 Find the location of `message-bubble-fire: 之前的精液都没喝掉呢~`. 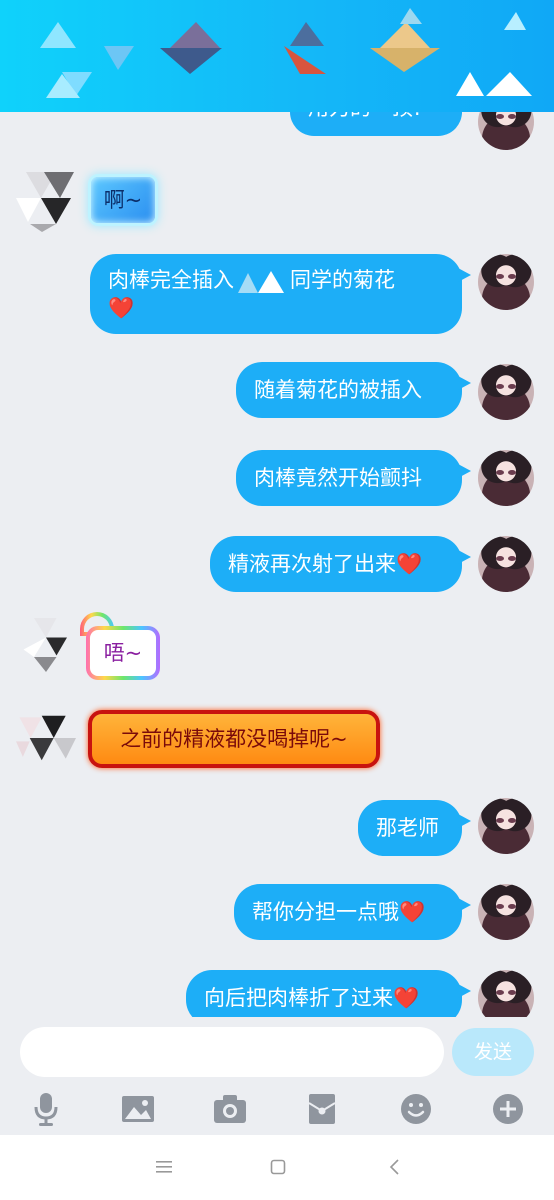

message-bubble-fire: 之前的精液都没喝掉呢~ is located at coordinates (234, 739).